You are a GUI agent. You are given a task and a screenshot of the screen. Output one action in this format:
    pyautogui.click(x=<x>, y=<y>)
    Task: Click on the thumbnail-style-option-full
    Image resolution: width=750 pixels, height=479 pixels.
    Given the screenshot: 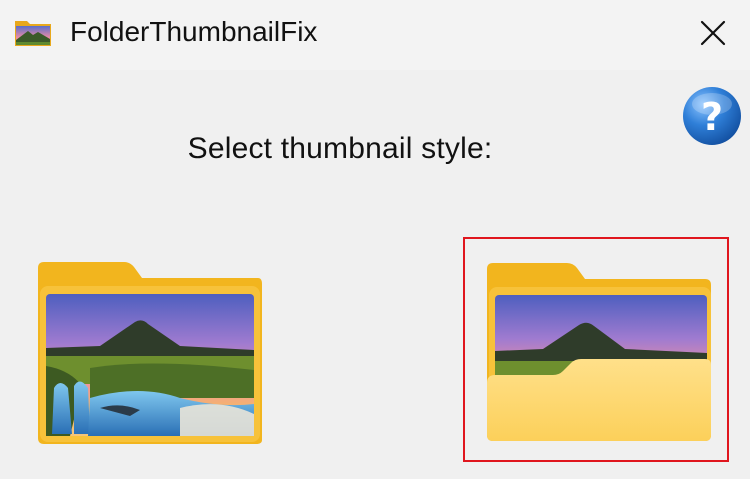 What is the action you would take?
    pyautogui.click(x=150, y=353)
    